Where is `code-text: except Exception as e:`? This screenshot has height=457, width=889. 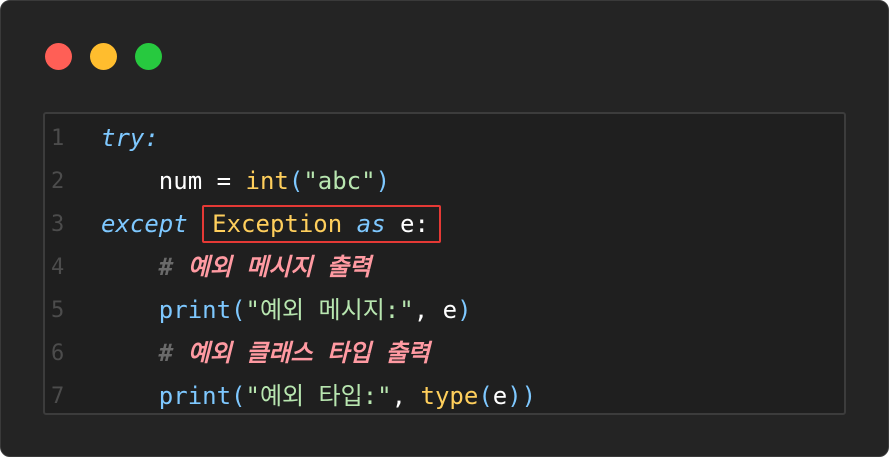 code-text: except Exception as e: is located at coordinates (271, 224).